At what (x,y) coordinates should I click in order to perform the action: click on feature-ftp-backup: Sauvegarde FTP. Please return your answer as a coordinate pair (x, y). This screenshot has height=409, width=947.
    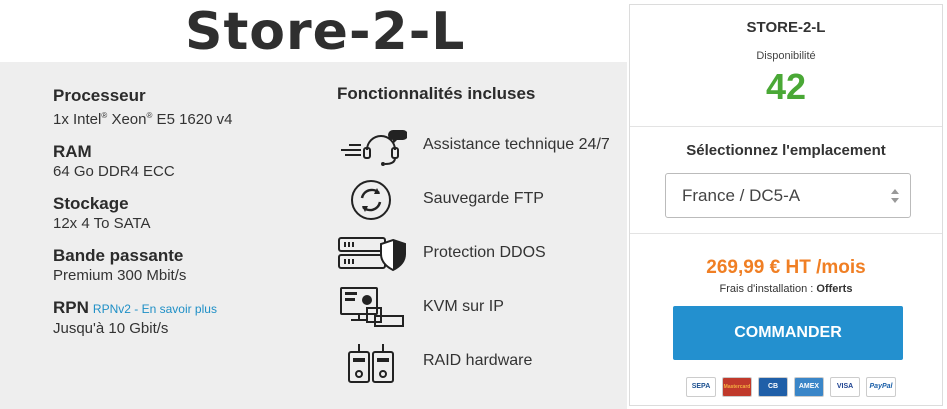
    Looking at the image, I should click on (482, 200).